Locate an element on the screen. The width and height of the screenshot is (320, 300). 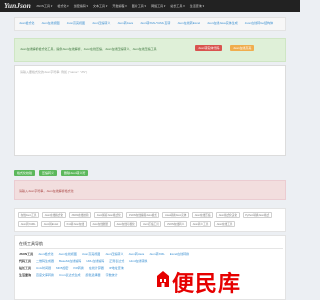
tool-link: Pdf转换 is located at coordinates (78, 268).